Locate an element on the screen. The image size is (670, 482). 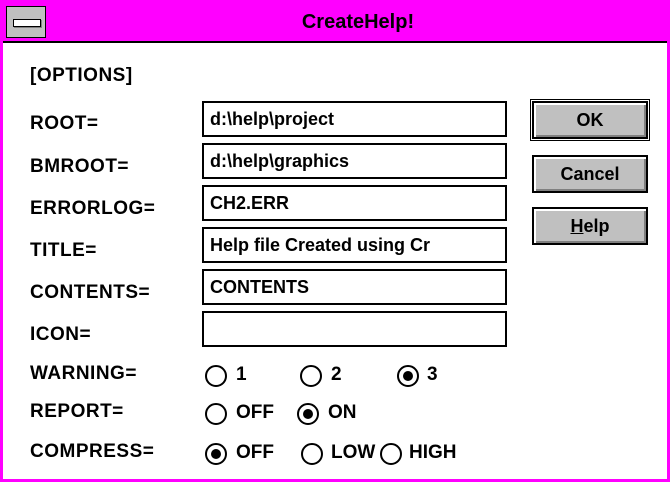
report-radio-off-label: OFF is located at coordinates (255, 412).